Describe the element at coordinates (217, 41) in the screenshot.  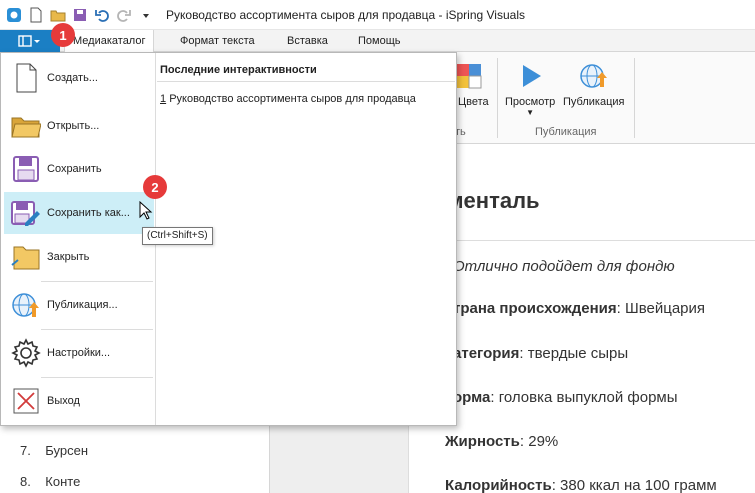
I see `tab-text-format: Формат текста` at that location.